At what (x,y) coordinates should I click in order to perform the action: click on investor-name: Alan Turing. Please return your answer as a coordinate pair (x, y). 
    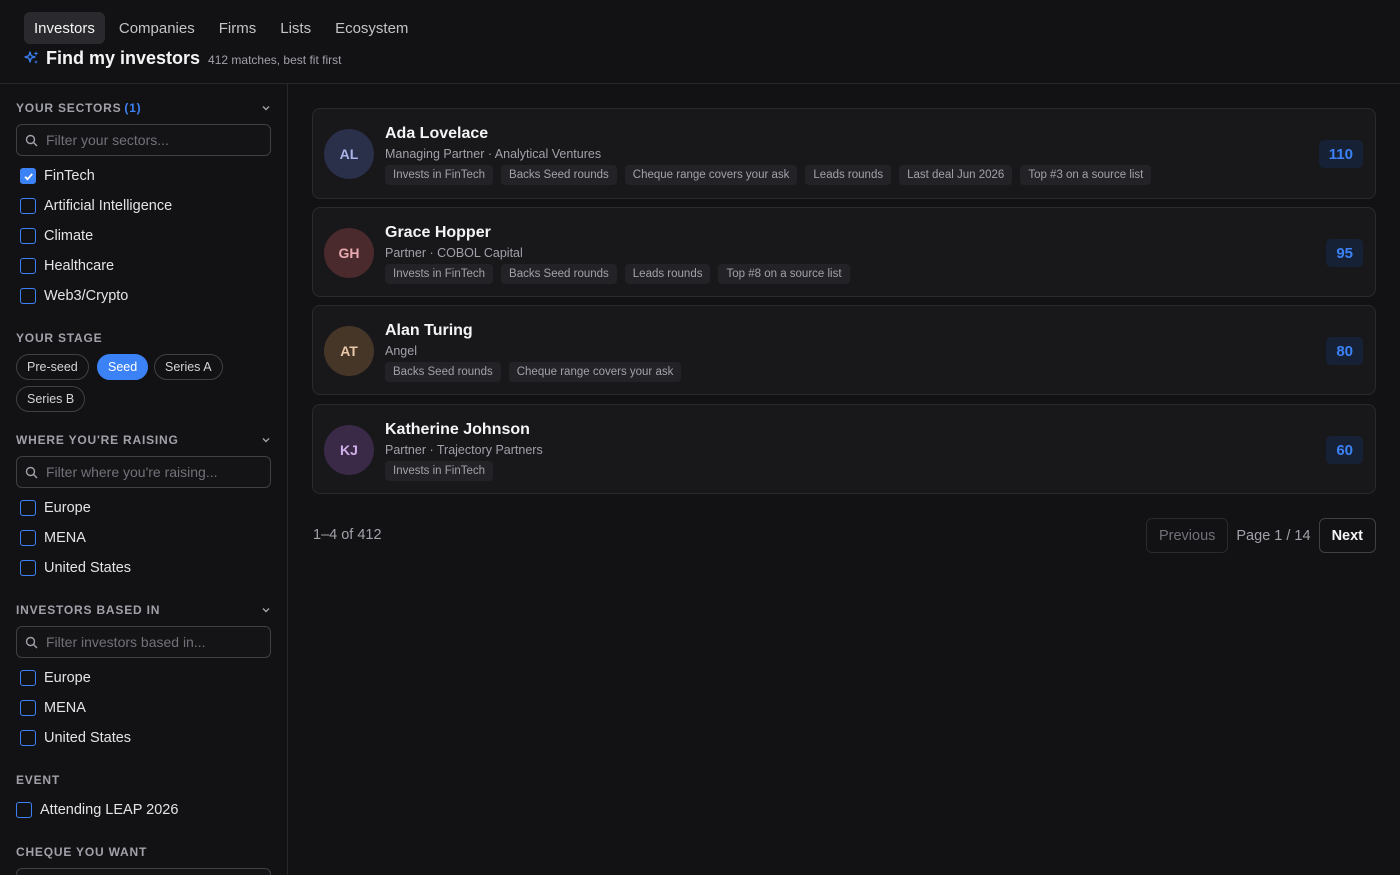
    Looking at the image, I should click on (429, 330).